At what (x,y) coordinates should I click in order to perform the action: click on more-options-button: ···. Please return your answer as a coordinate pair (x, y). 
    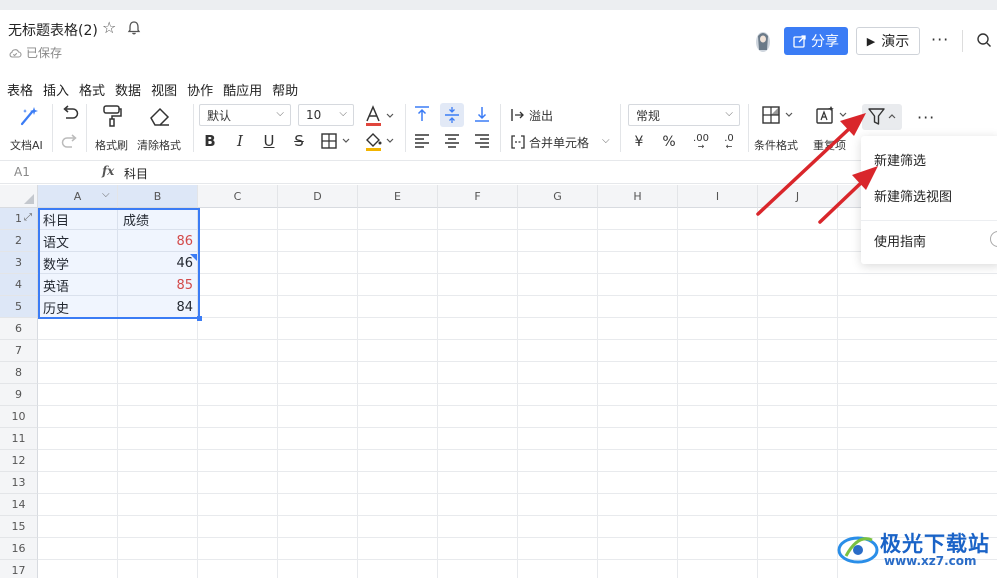
    Looking at the image, I should click on (940, 39).